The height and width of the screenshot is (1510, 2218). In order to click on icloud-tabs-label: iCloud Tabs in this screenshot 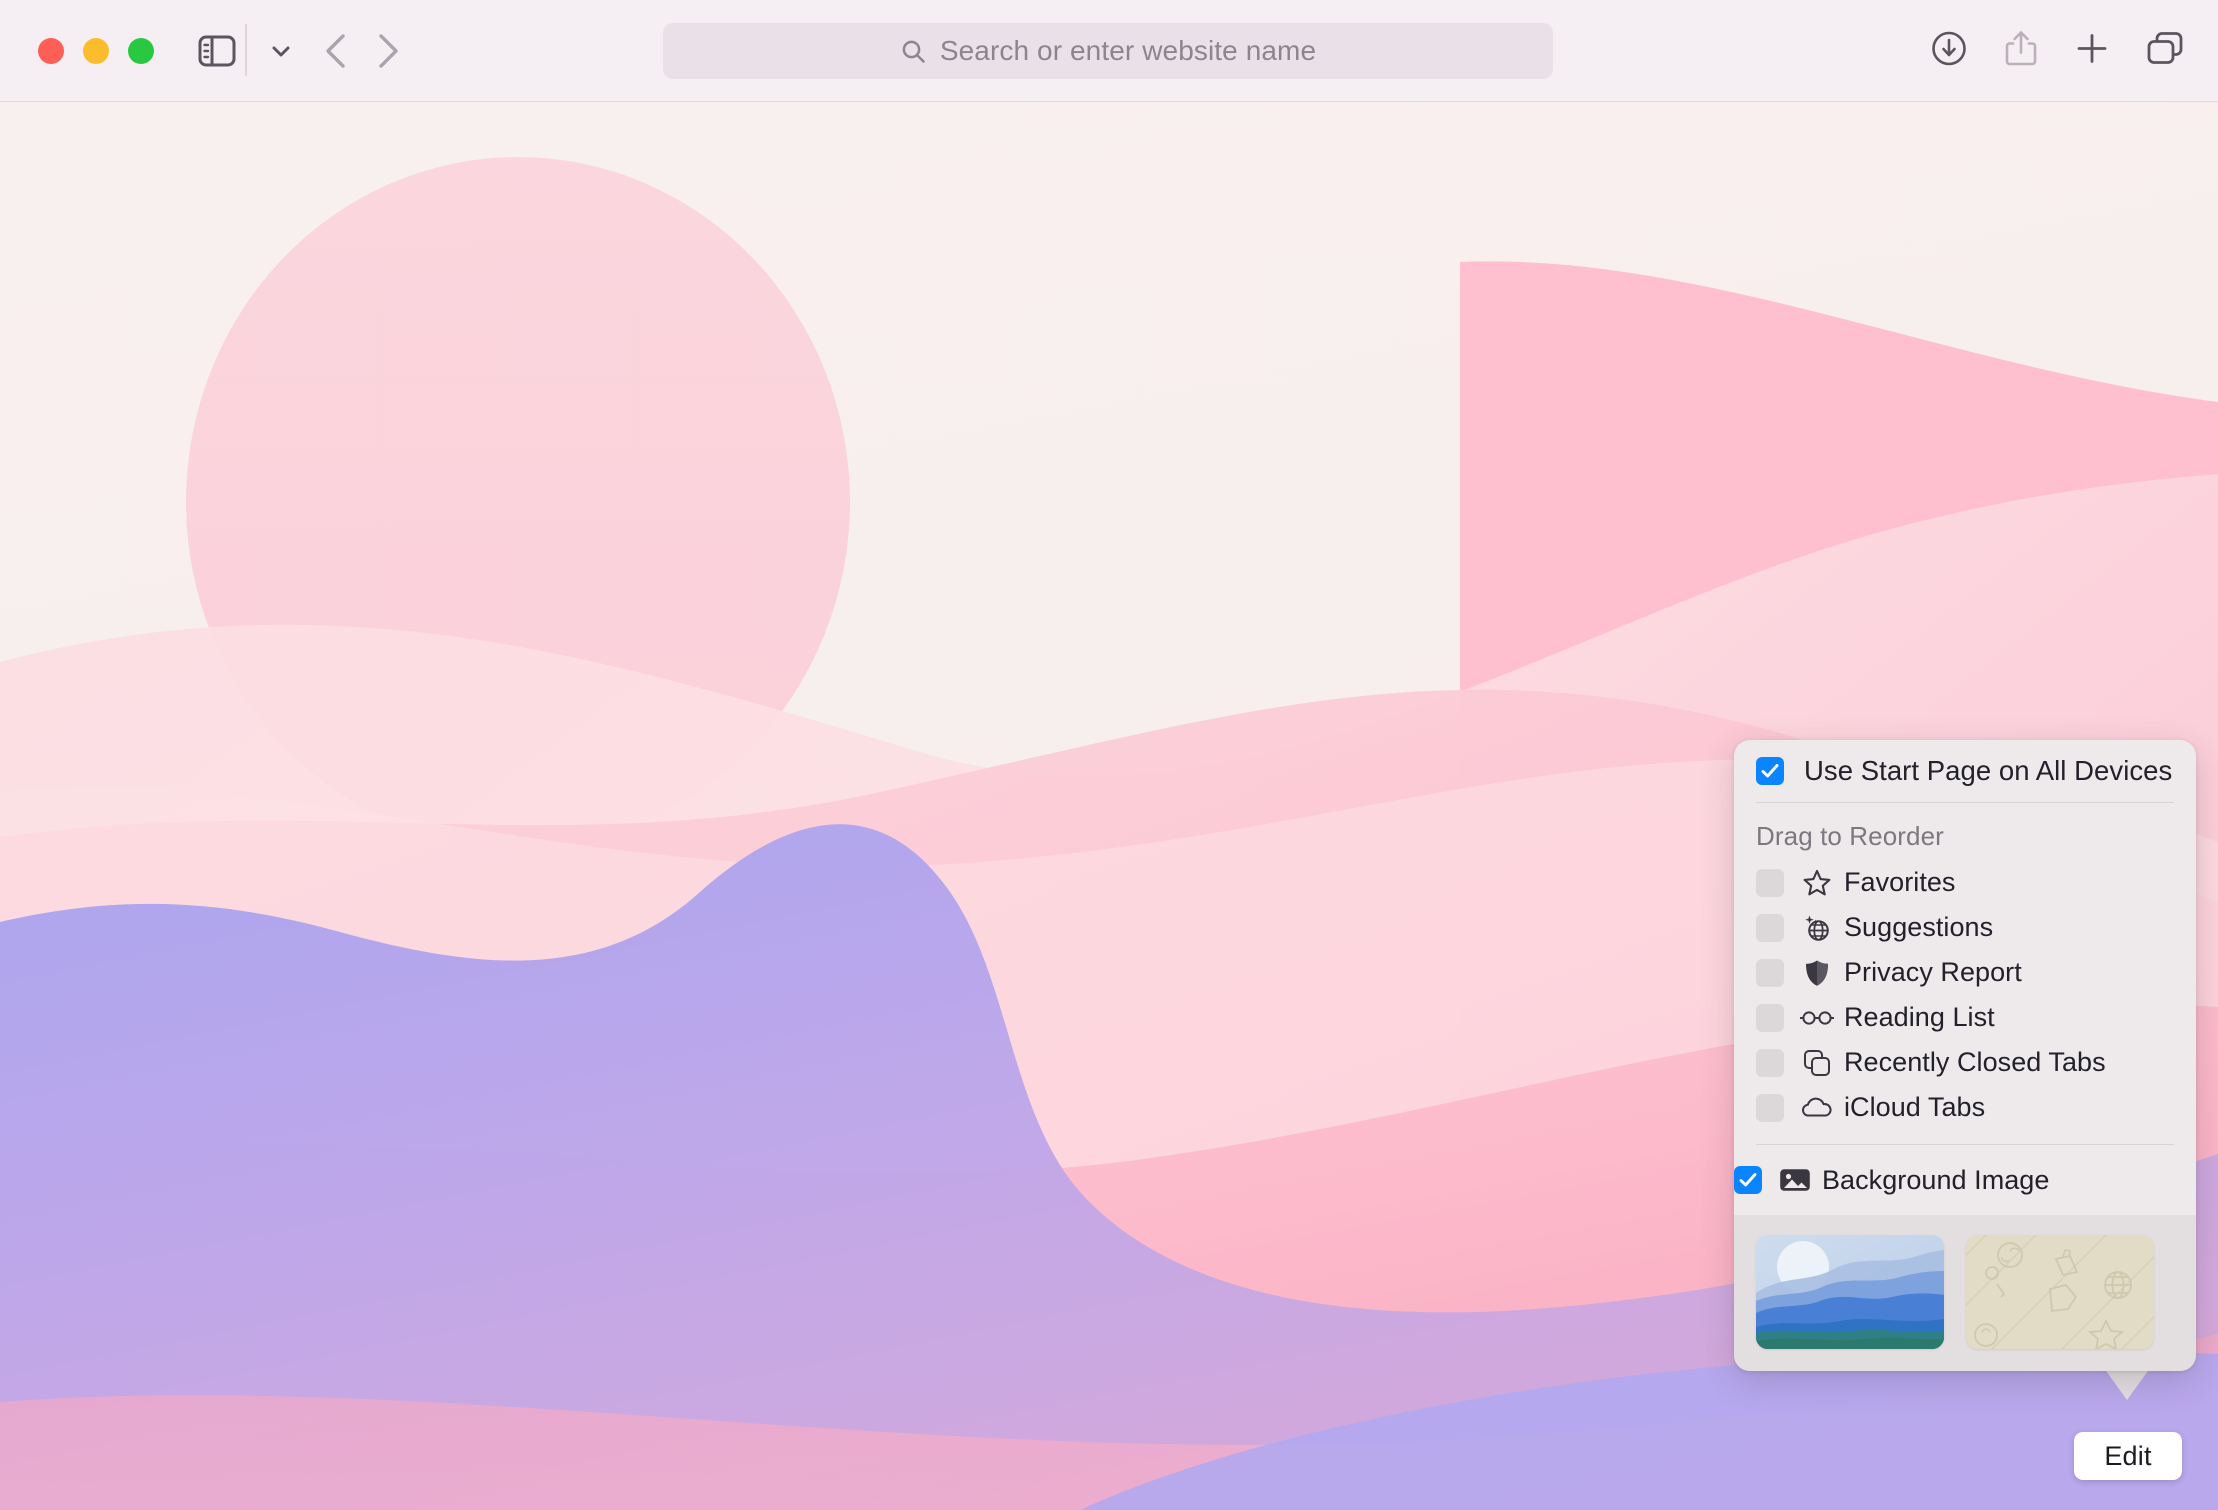, I will do `click(1915, 1107)`.